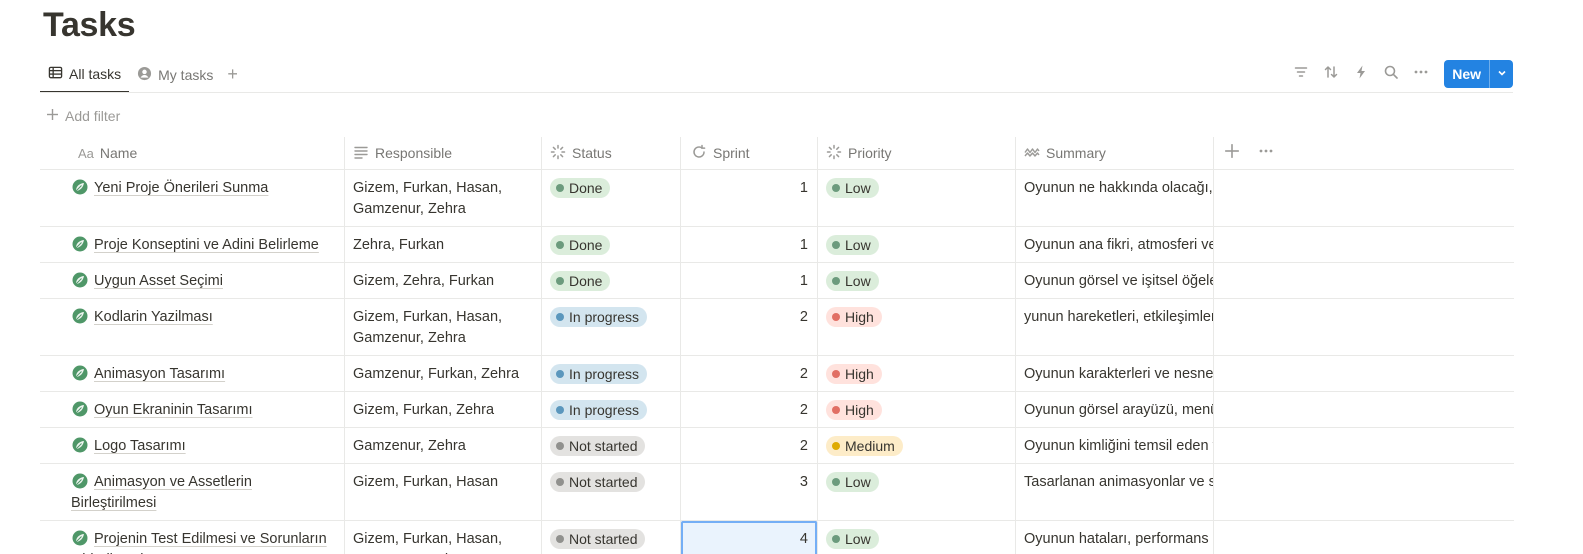  Describe the element at coordinates (203, 245) in the screenshot. I see `task-name: Proje Konseptini ve Adini Belirleme` at that location.